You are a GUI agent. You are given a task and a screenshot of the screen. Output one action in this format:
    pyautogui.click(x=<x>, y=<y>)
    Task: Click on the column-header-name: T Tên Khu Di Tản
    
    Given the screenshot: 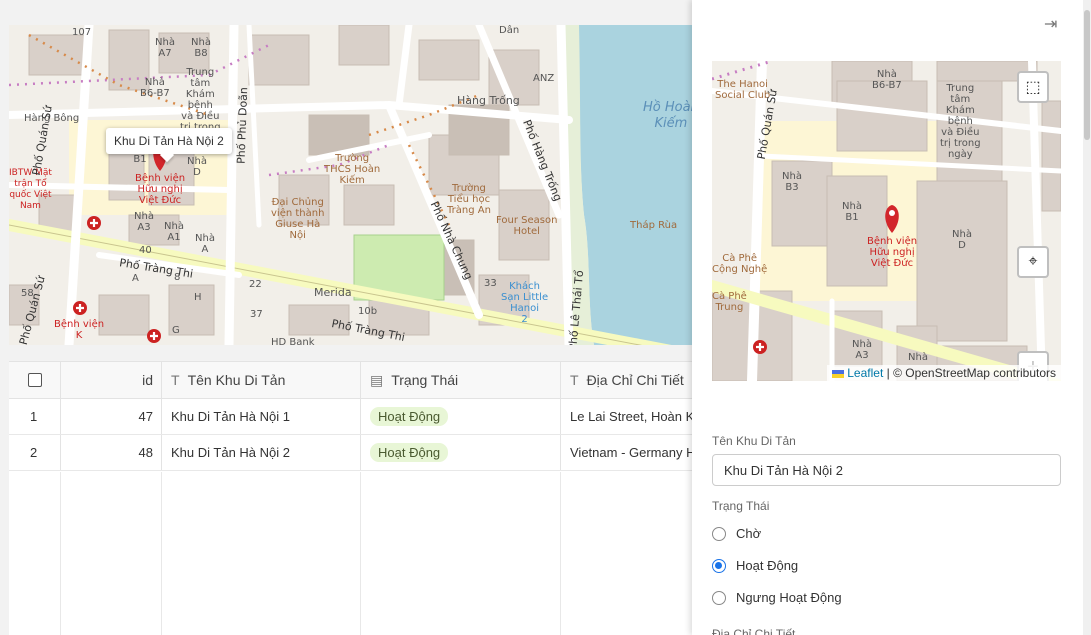 What is the action you would take?
    pyautogui.click(x=261, y=380)
    